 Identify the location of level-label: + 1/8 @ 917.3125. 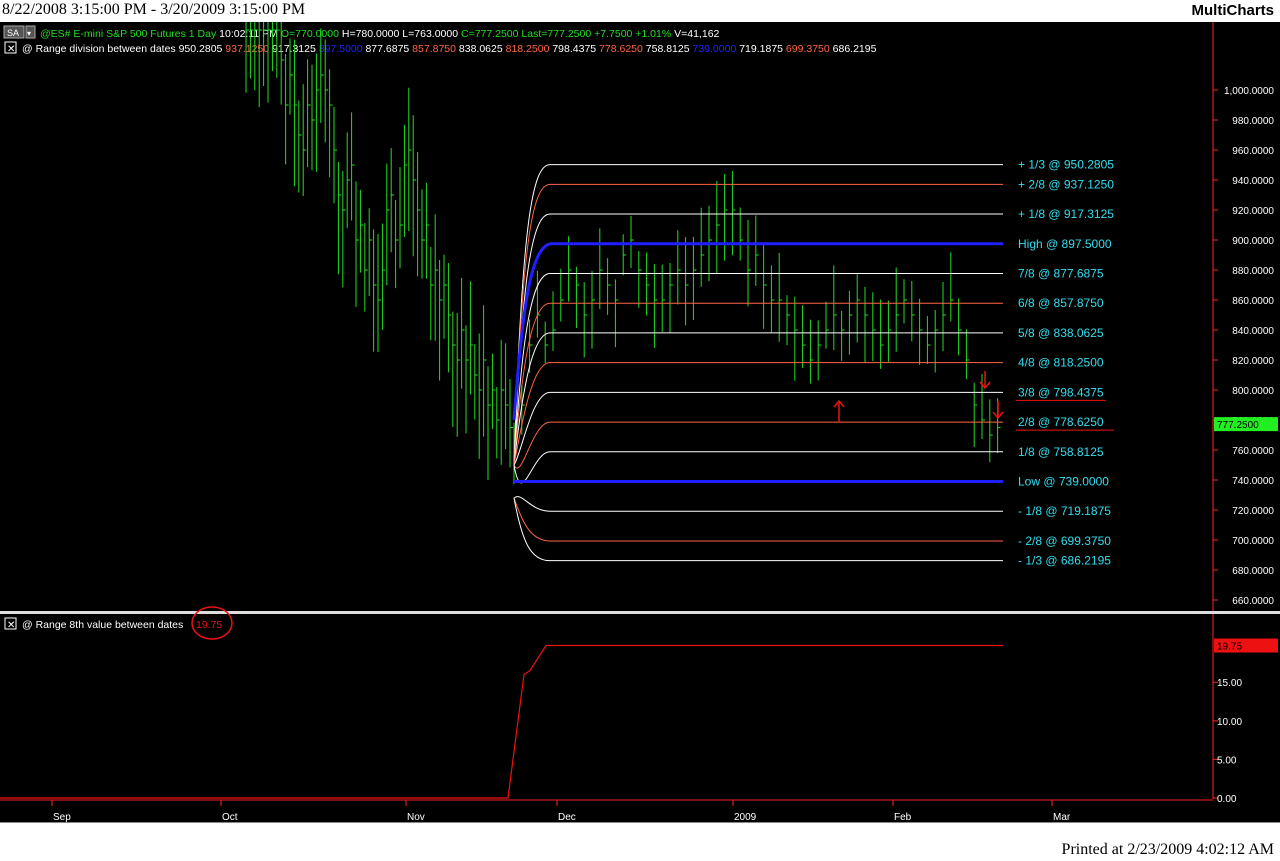
(1066, 214).